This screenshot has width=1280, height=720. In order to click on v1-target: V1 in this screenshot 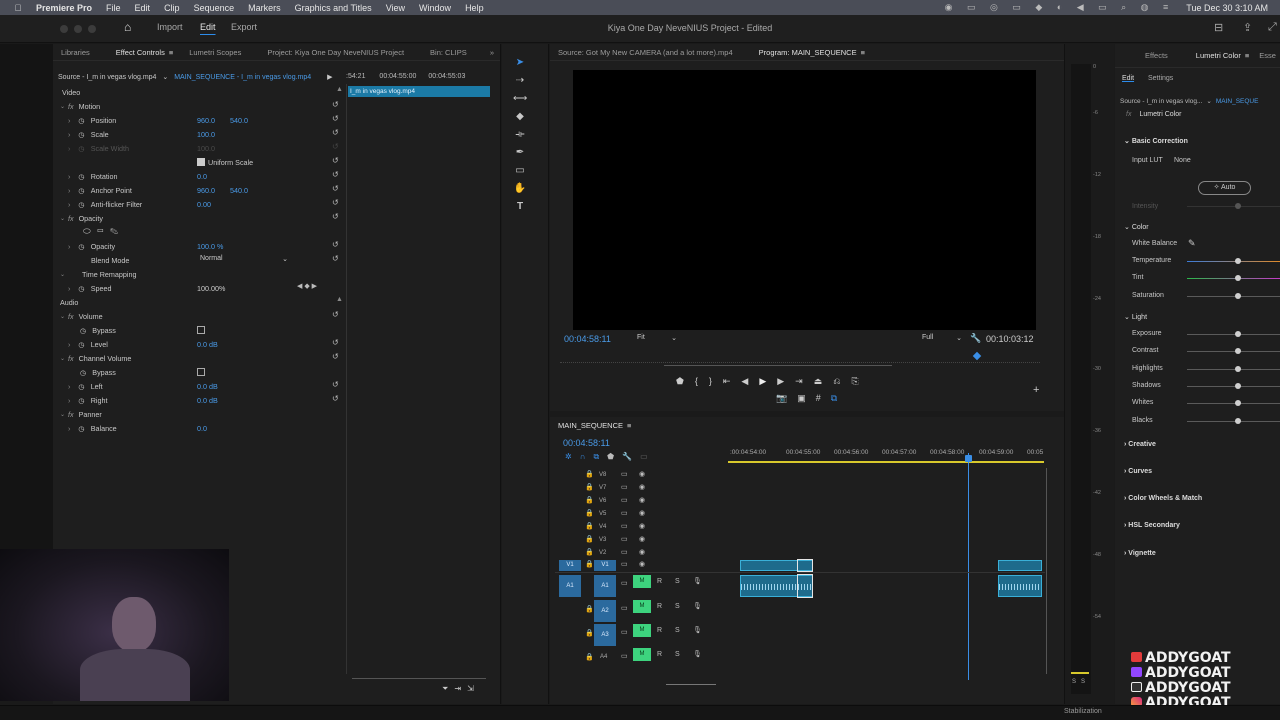, I will do `click(605, 565)`.